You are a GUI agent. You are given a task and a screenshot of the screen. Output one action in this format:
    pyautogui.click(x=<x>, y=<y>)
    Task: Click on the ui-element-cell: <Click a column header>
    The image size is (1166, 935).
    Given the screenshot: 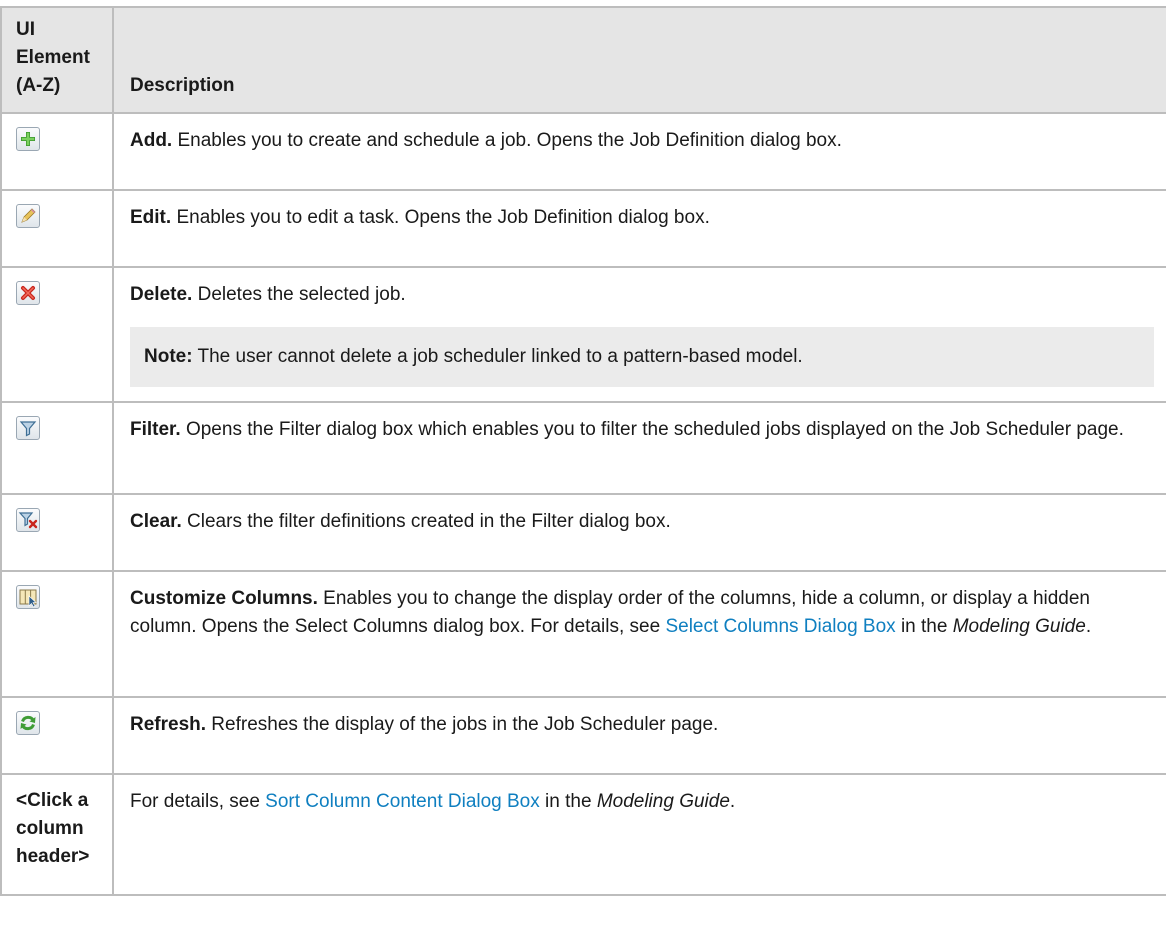 What is the action you would take?
    pyautogui.click(x=57, y=834)
    